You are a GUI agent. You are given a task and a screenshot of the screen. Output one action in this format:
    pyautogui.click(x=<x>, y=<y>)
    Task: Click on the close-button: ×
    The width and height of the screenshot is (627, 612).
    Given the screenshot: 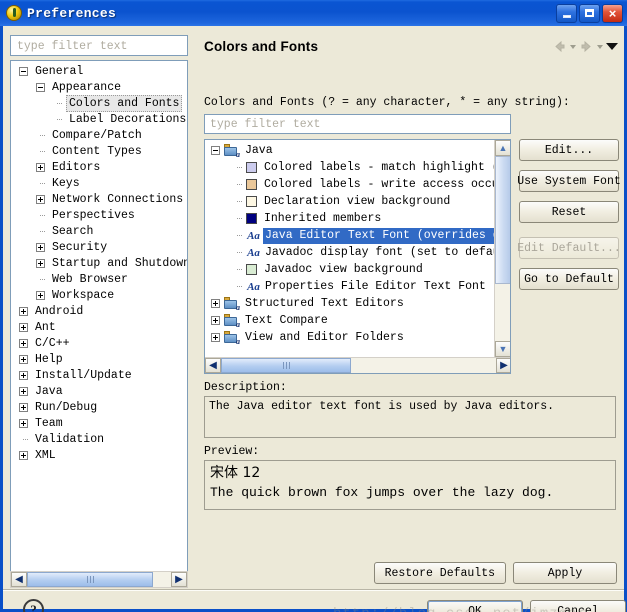 What is the action you would take?
    pyautogui.click(x=612, y=13)
    